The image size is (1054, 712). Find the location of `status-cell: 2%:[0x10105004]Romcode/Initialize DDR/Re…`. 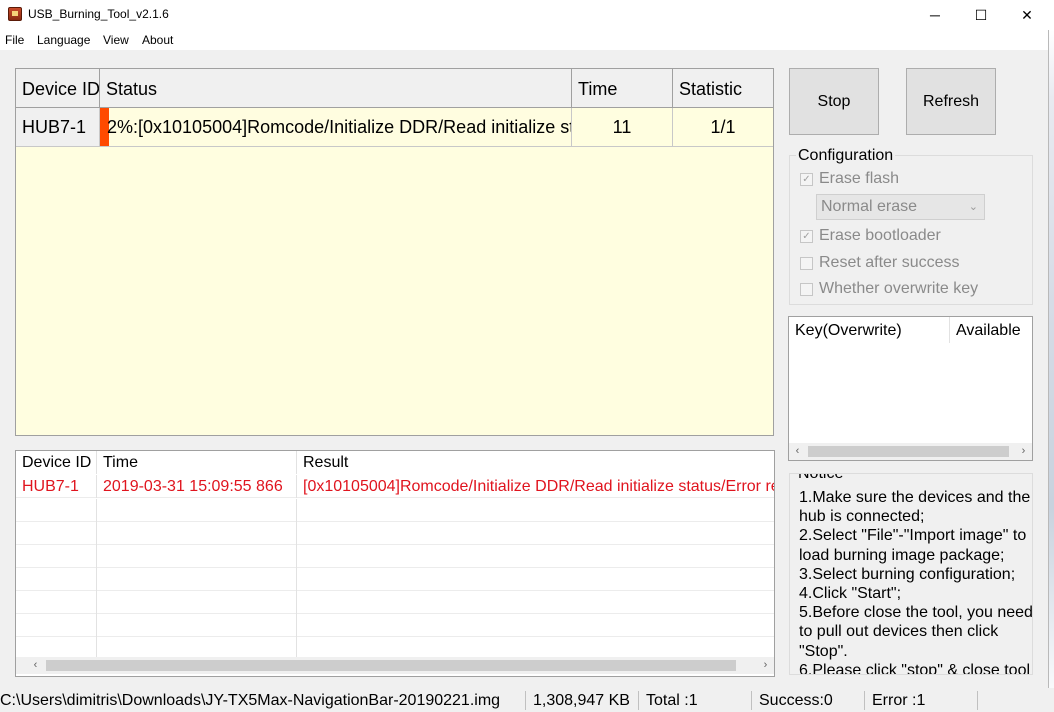

status-cell: 2%:[0x10105004]Romcode/Initialize DDR/Re… is located at coordinates (336, 127).